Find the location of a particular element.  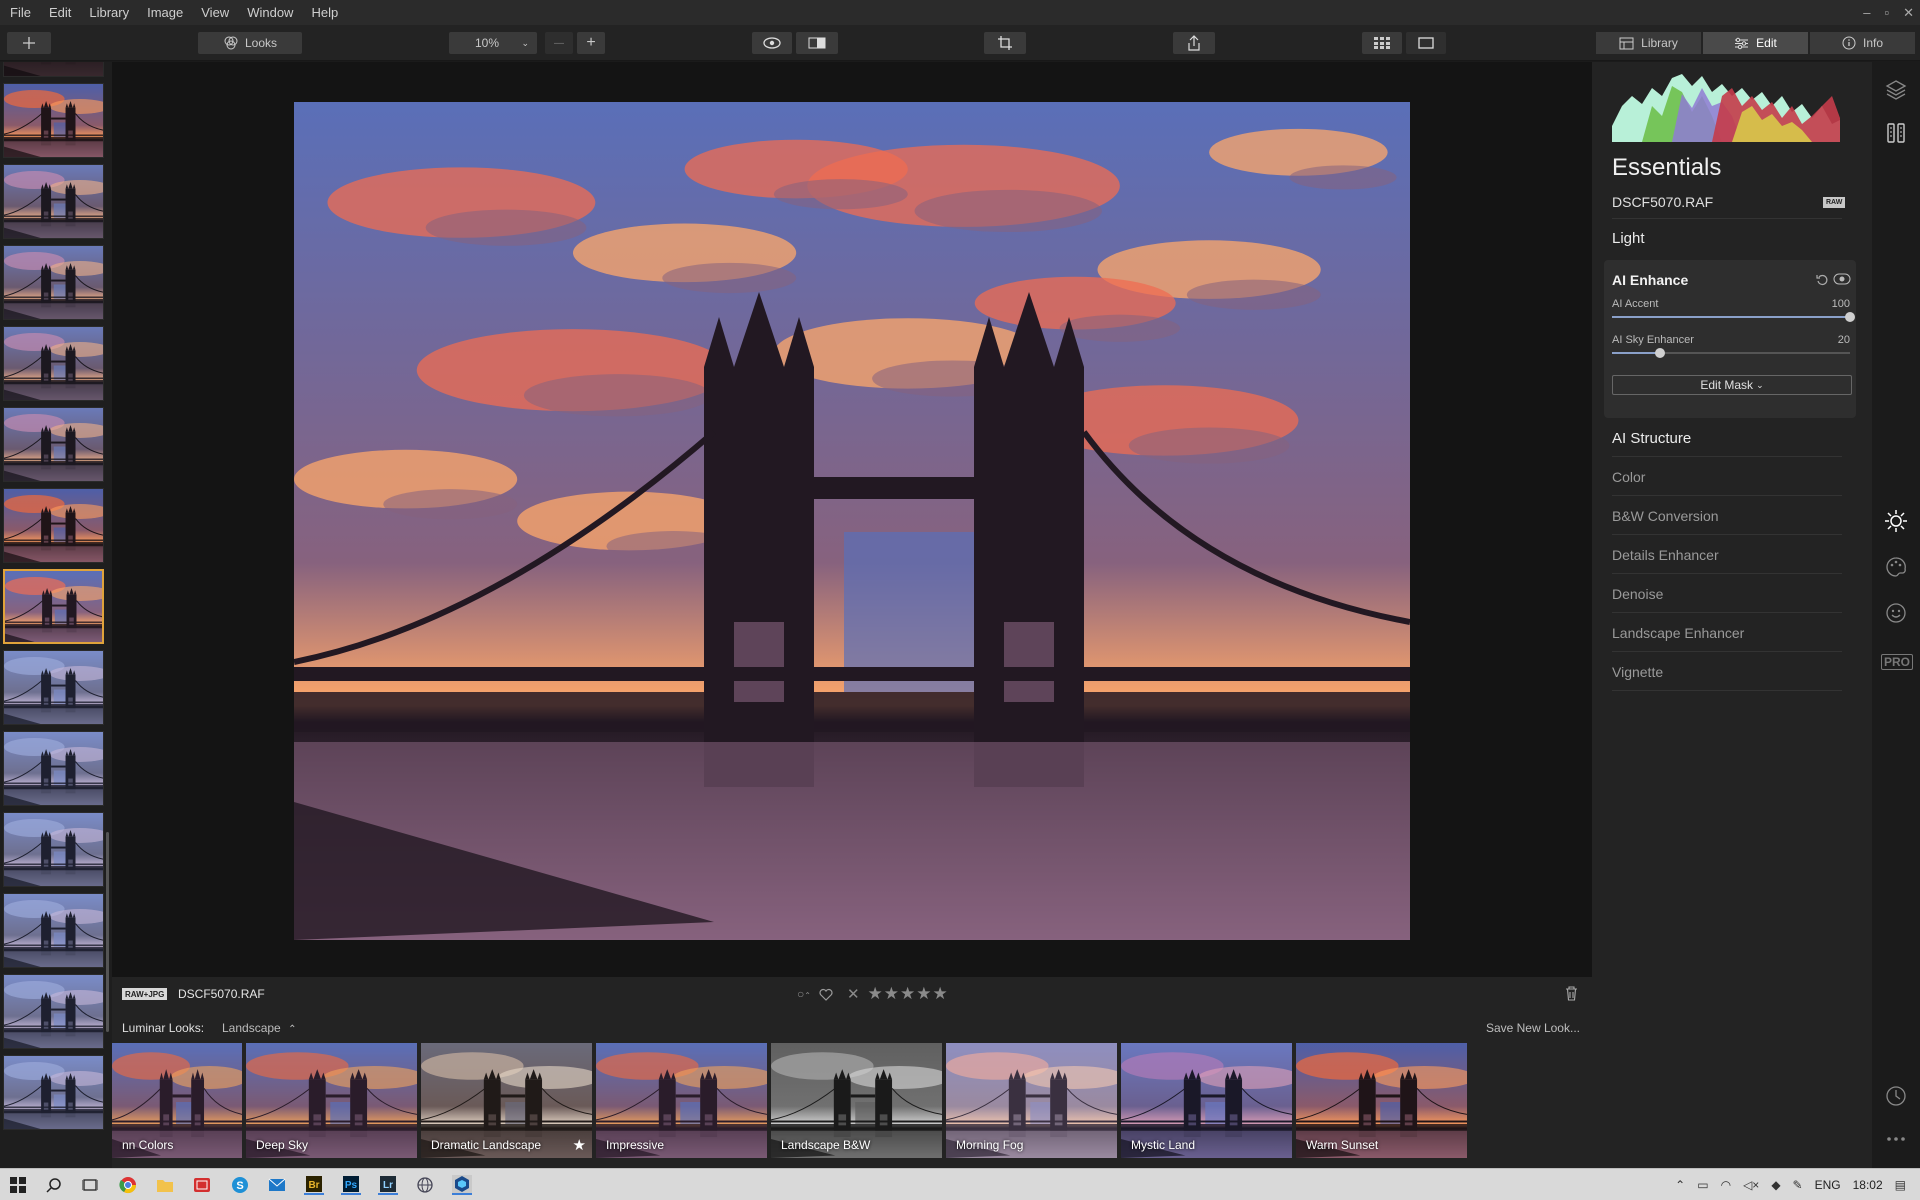

canvas-tools-icon is located at coordinates (1896, 133).